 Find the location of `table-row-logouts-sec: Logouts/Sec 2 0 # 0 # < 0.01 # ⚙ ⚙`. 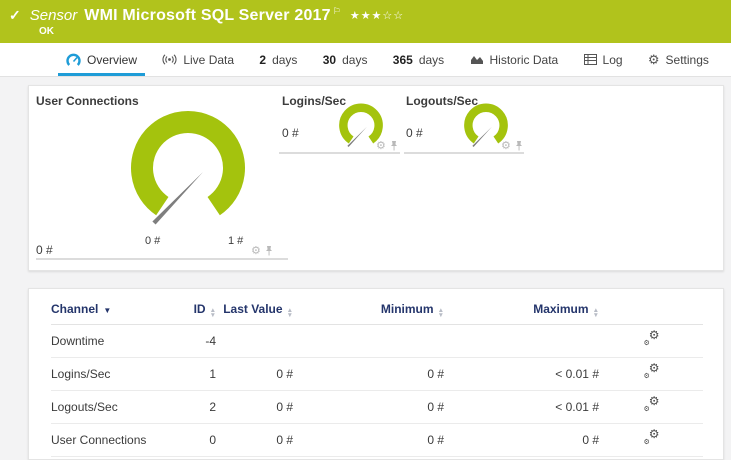

table-row-logouts-sec: Logouts/Sec 2 0 # 0 # < 0.01 # ⚙ ⚙ is located at coordinates (377, 407).